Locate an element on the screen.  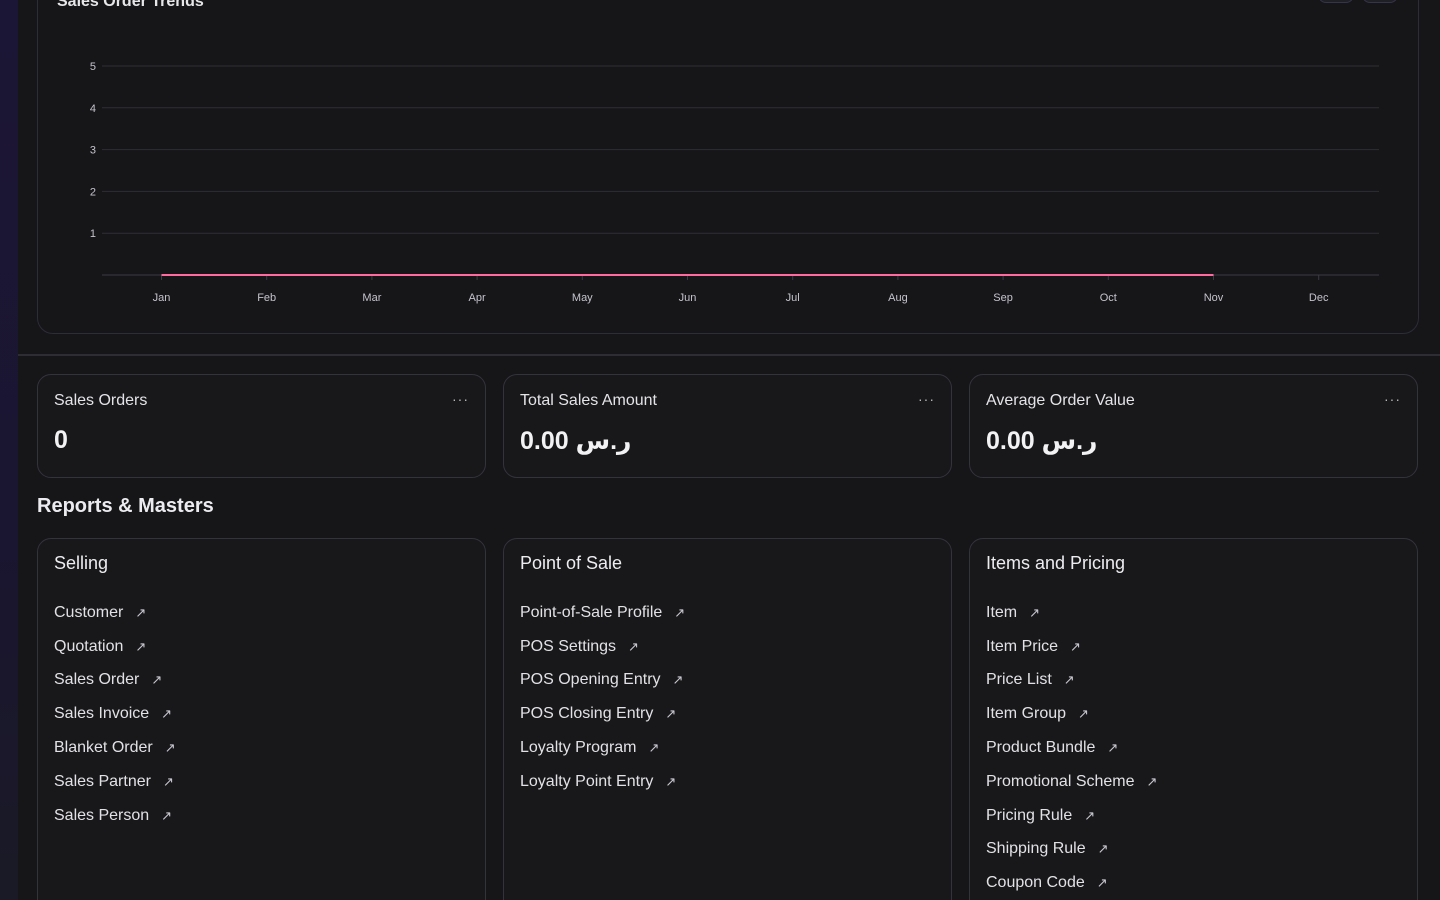
link-label: Coupon Code is located at coordinates (1035, 883).